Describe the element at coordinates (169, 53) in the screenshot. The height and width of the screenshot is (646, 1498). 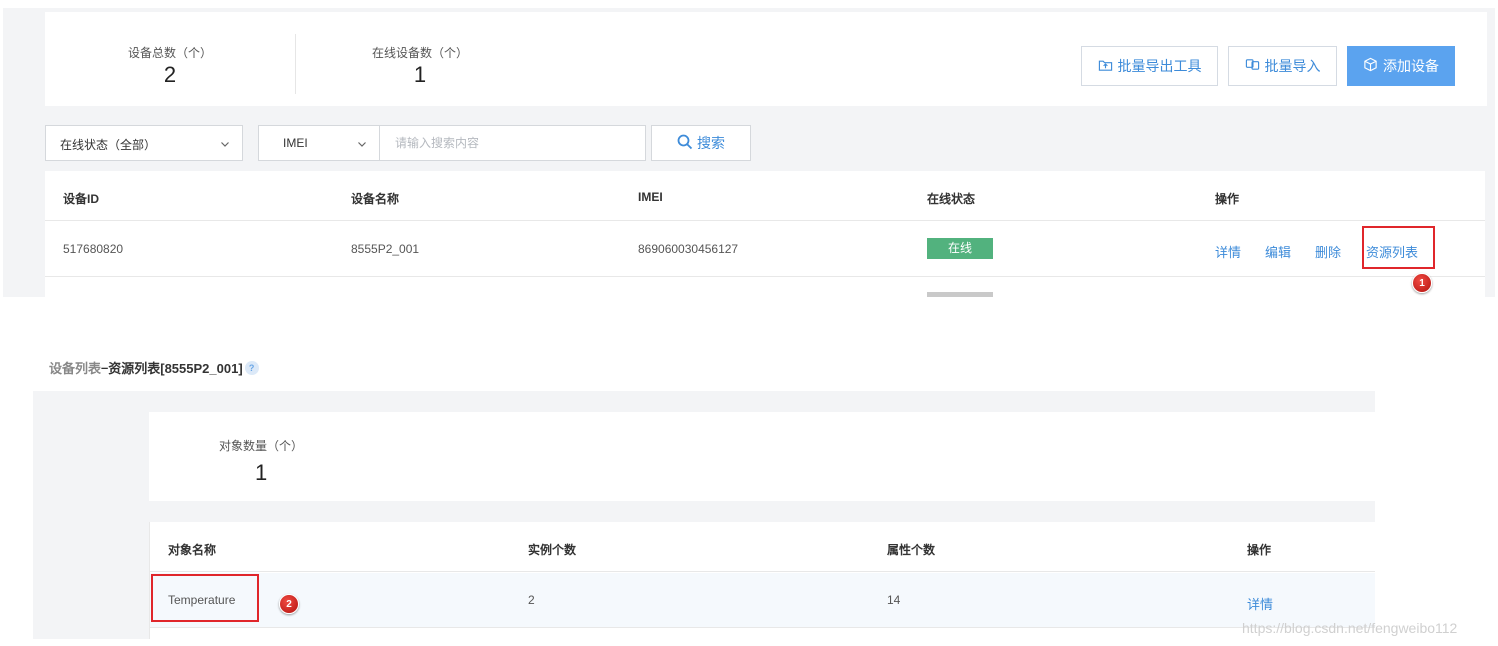
I see `total-devices-label: 设备总数（个）` at that location.